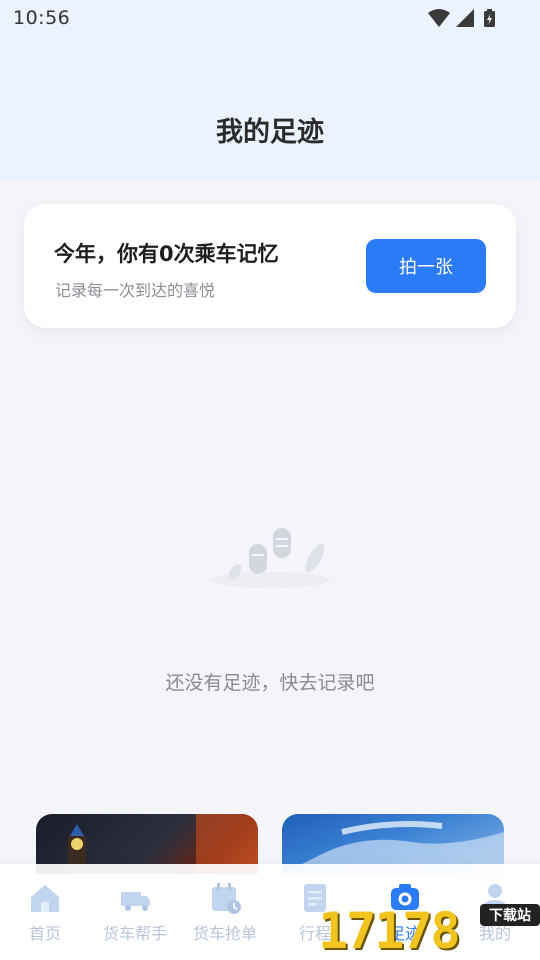 The image size is (540, 960). I want to click on signal-icon, so click(465, 18).